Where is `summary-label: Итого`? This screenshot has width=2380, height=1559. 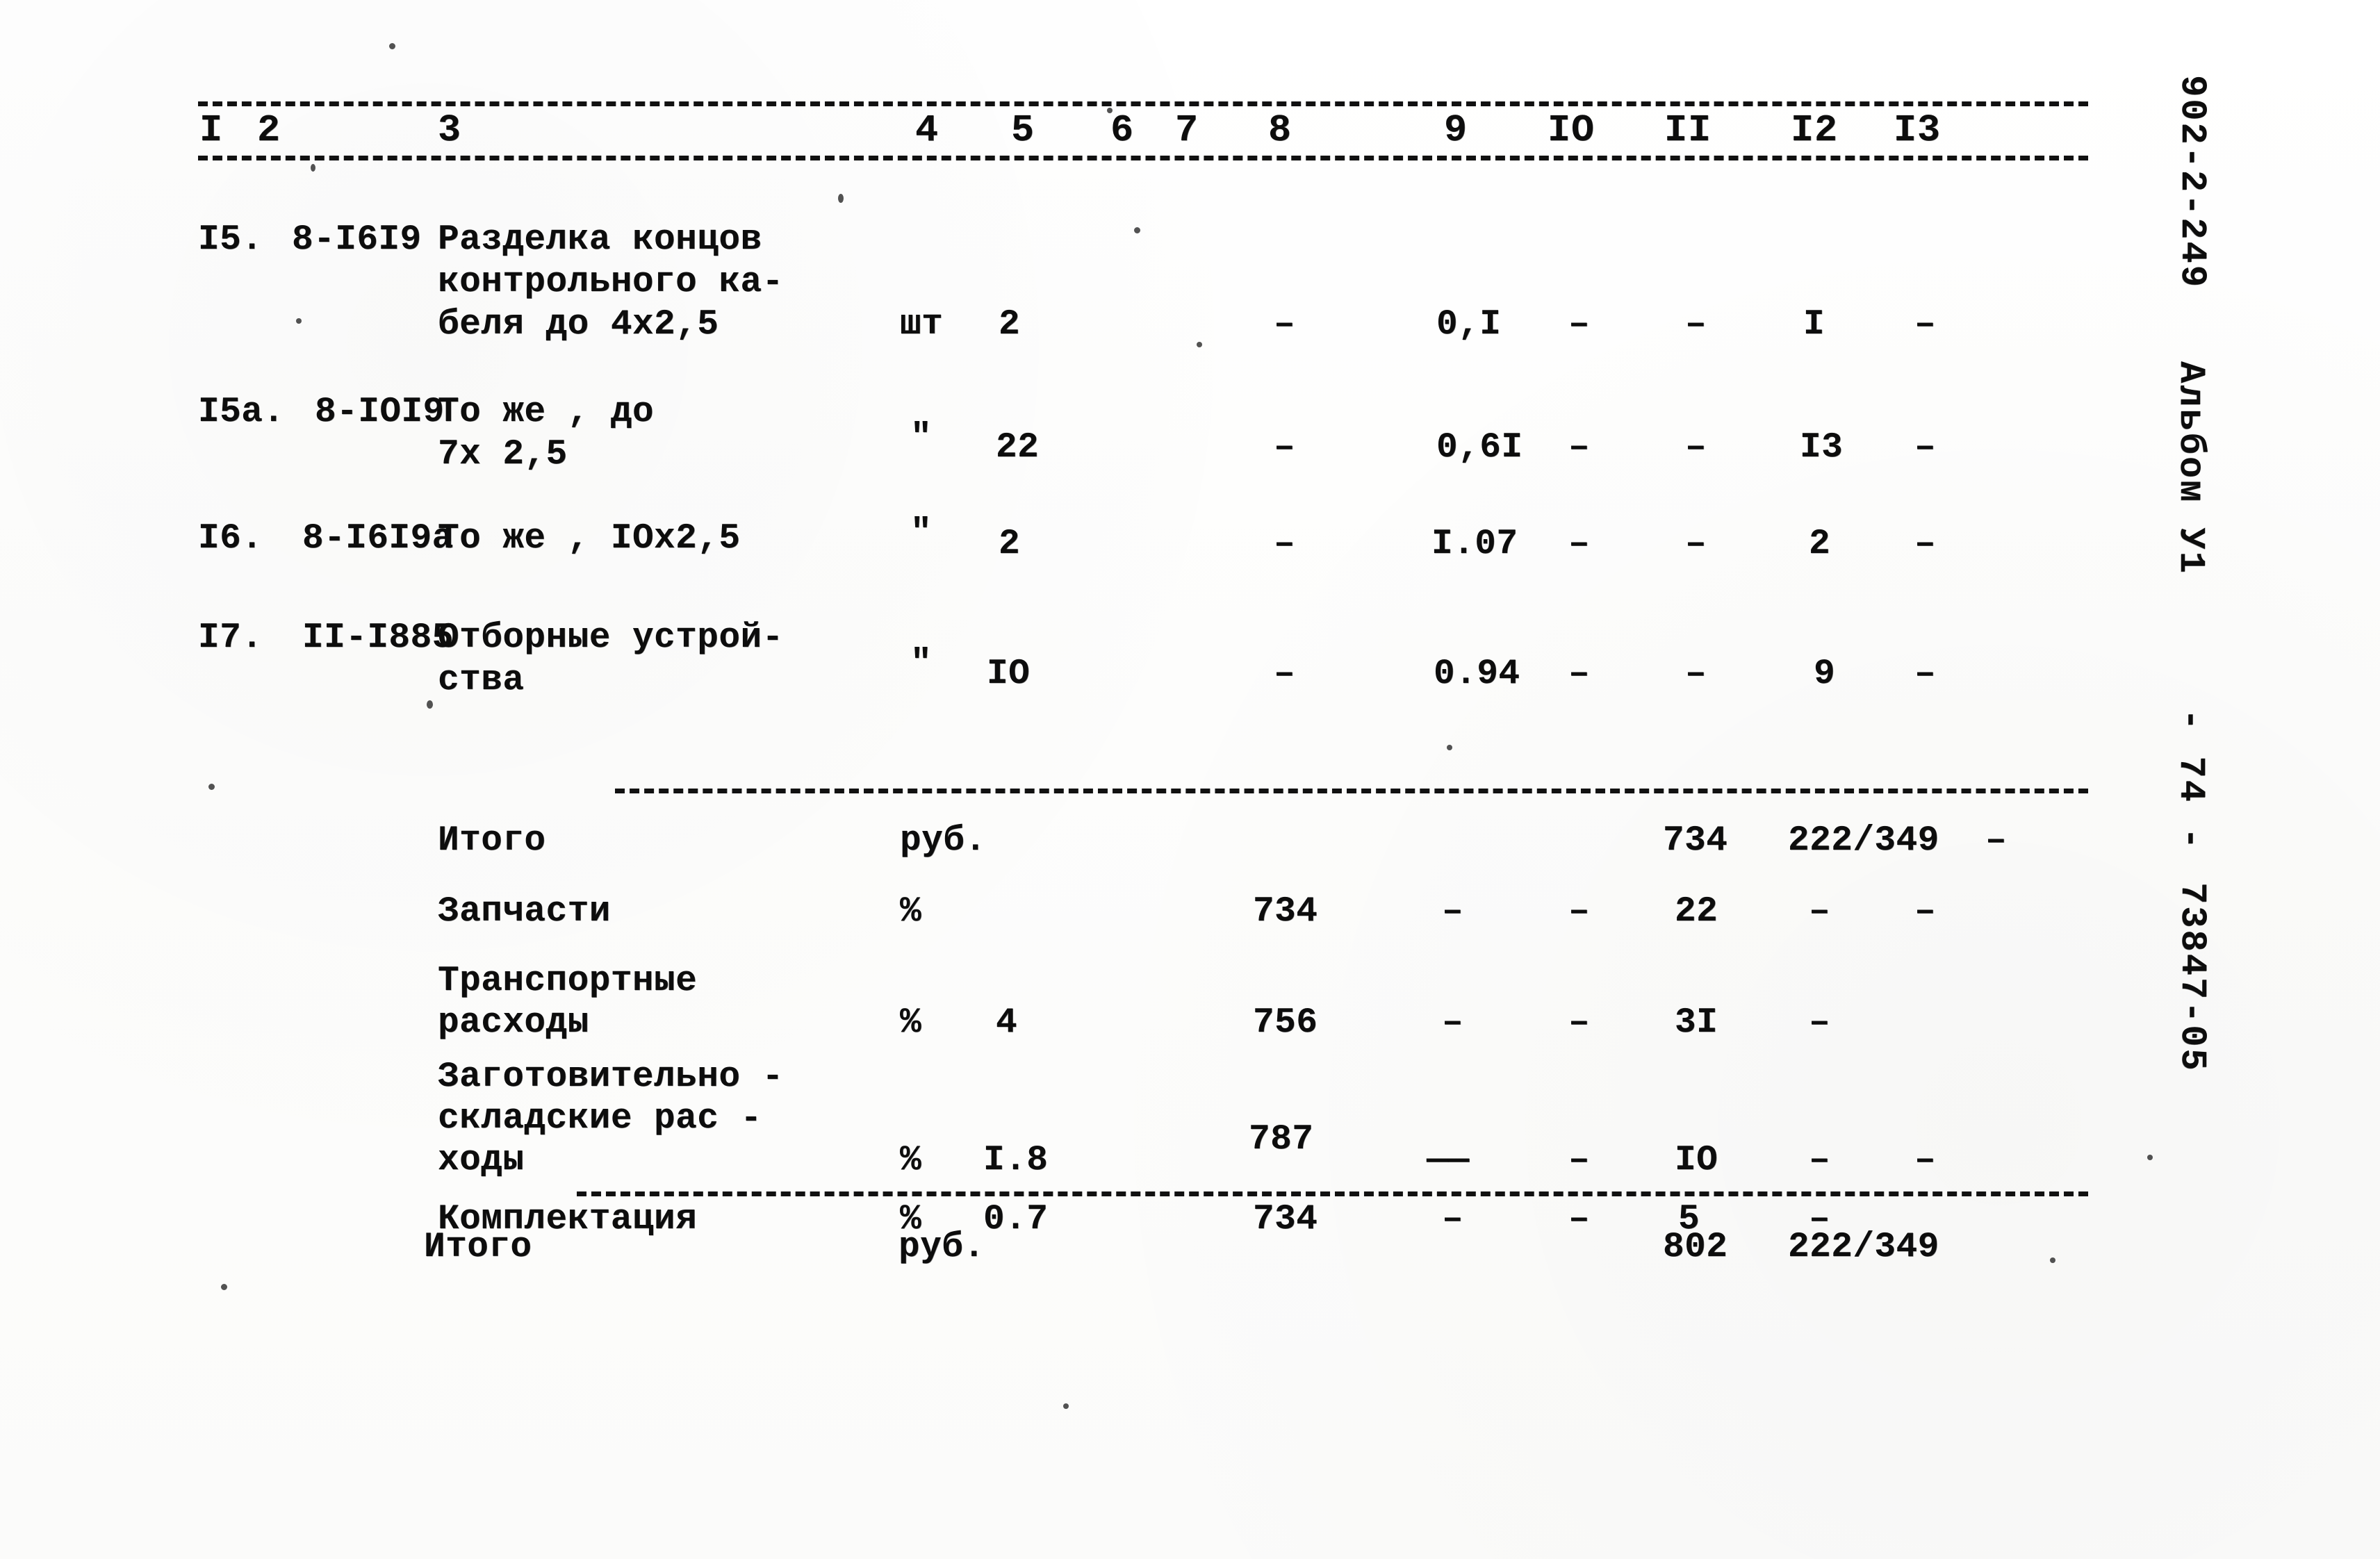
summary-label: Итого is located at coordinates (492, 841).